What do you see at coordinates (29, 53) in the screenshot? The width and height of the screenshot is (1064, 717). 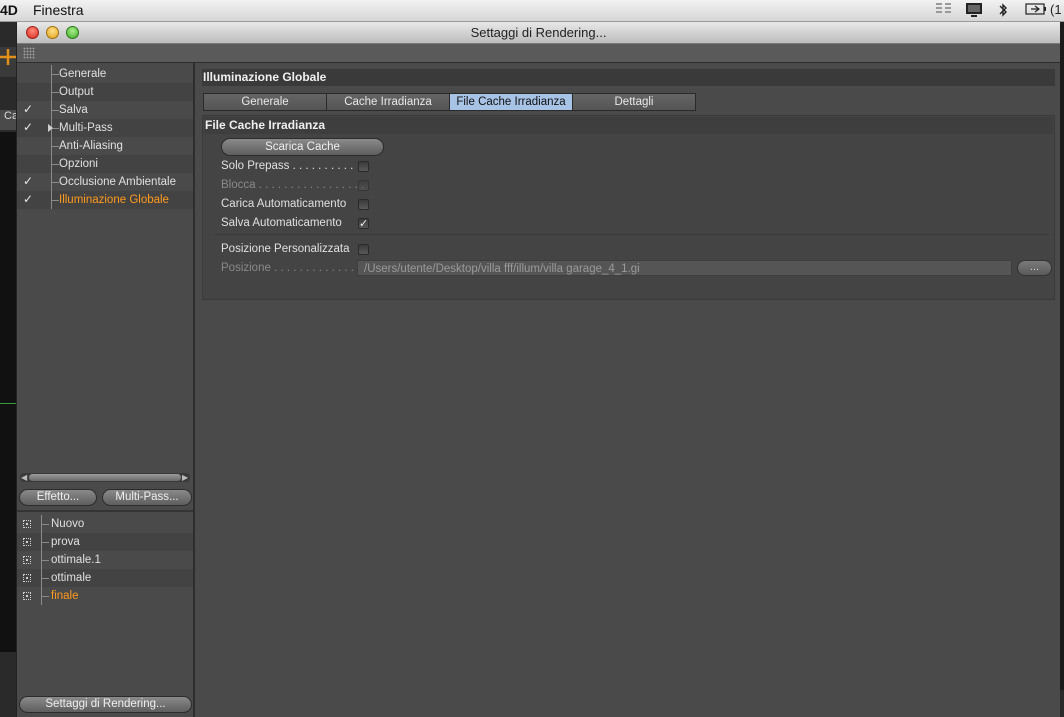 I see `grip-icon` at bounding box center [29, 53].